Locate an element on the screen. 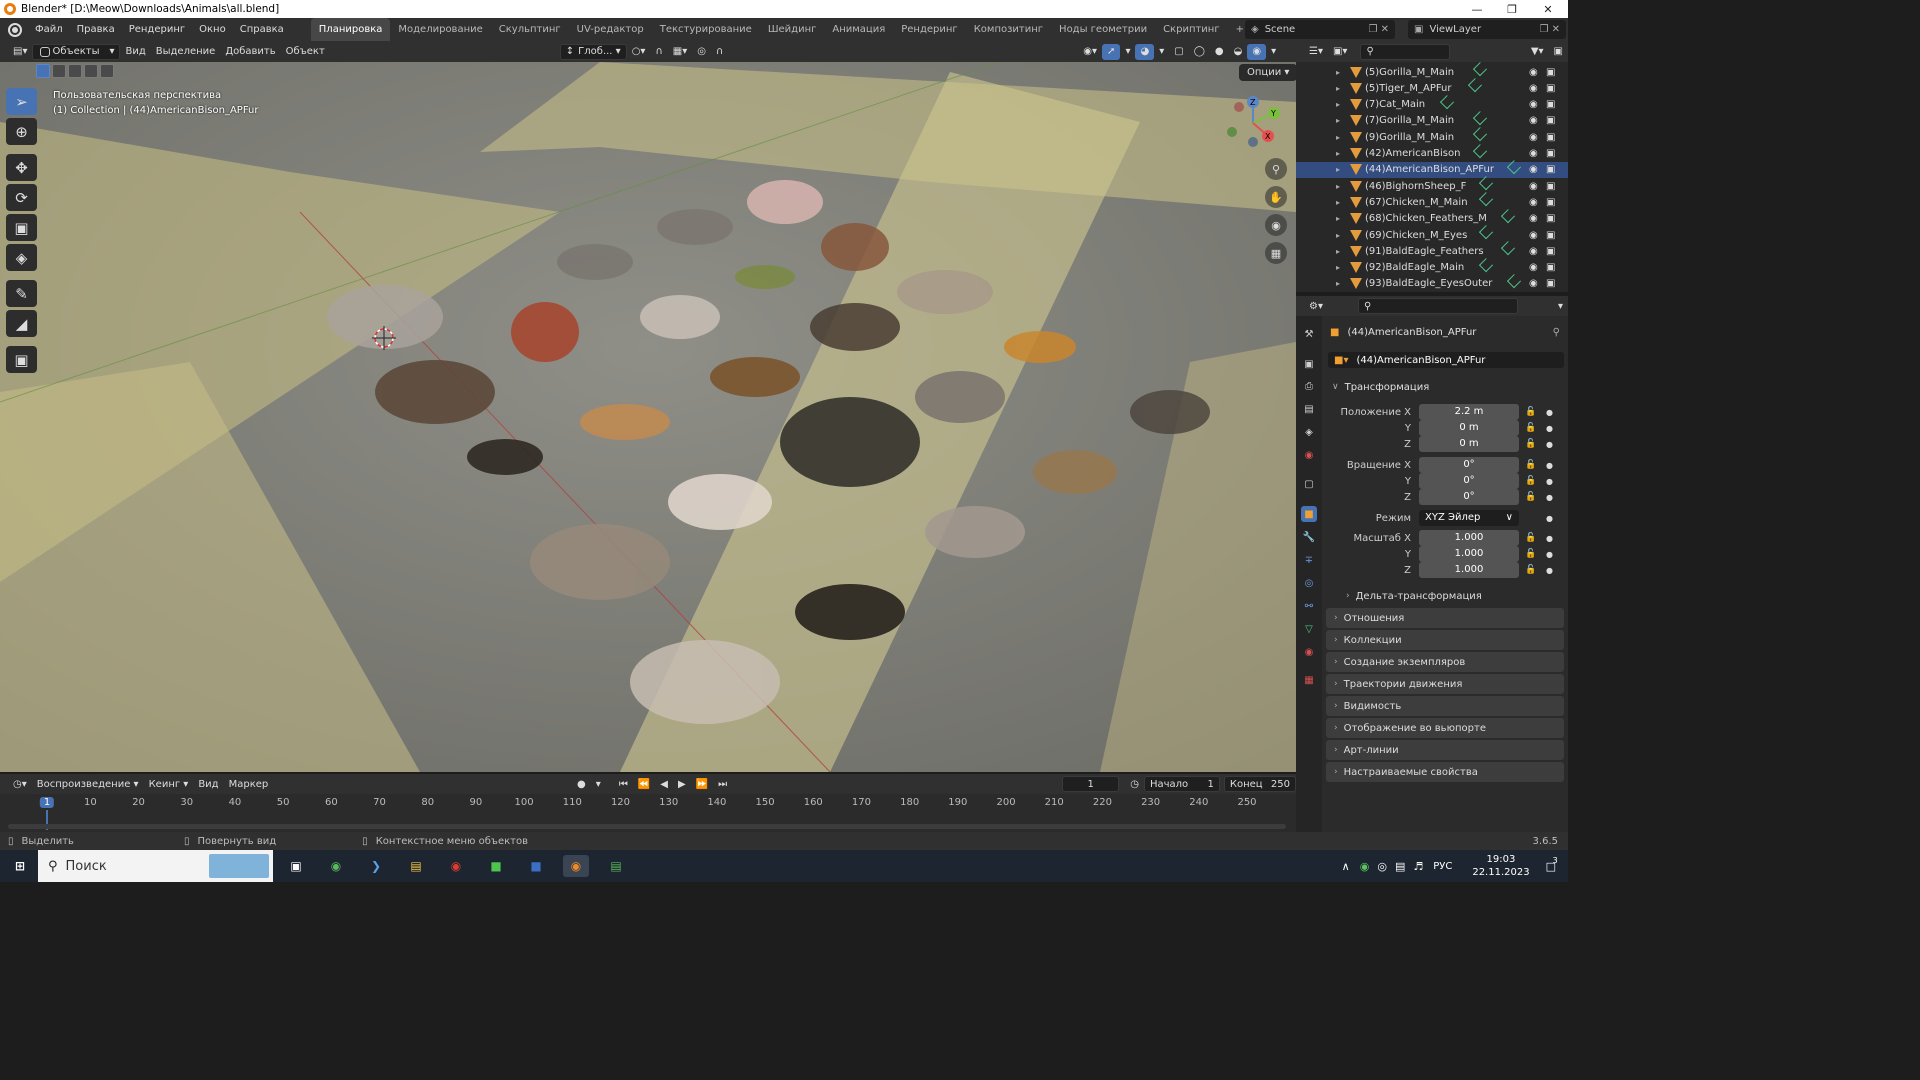 The image size is (1920, 1080). tab-layout: Планировка is located at coordinates (350, 29).